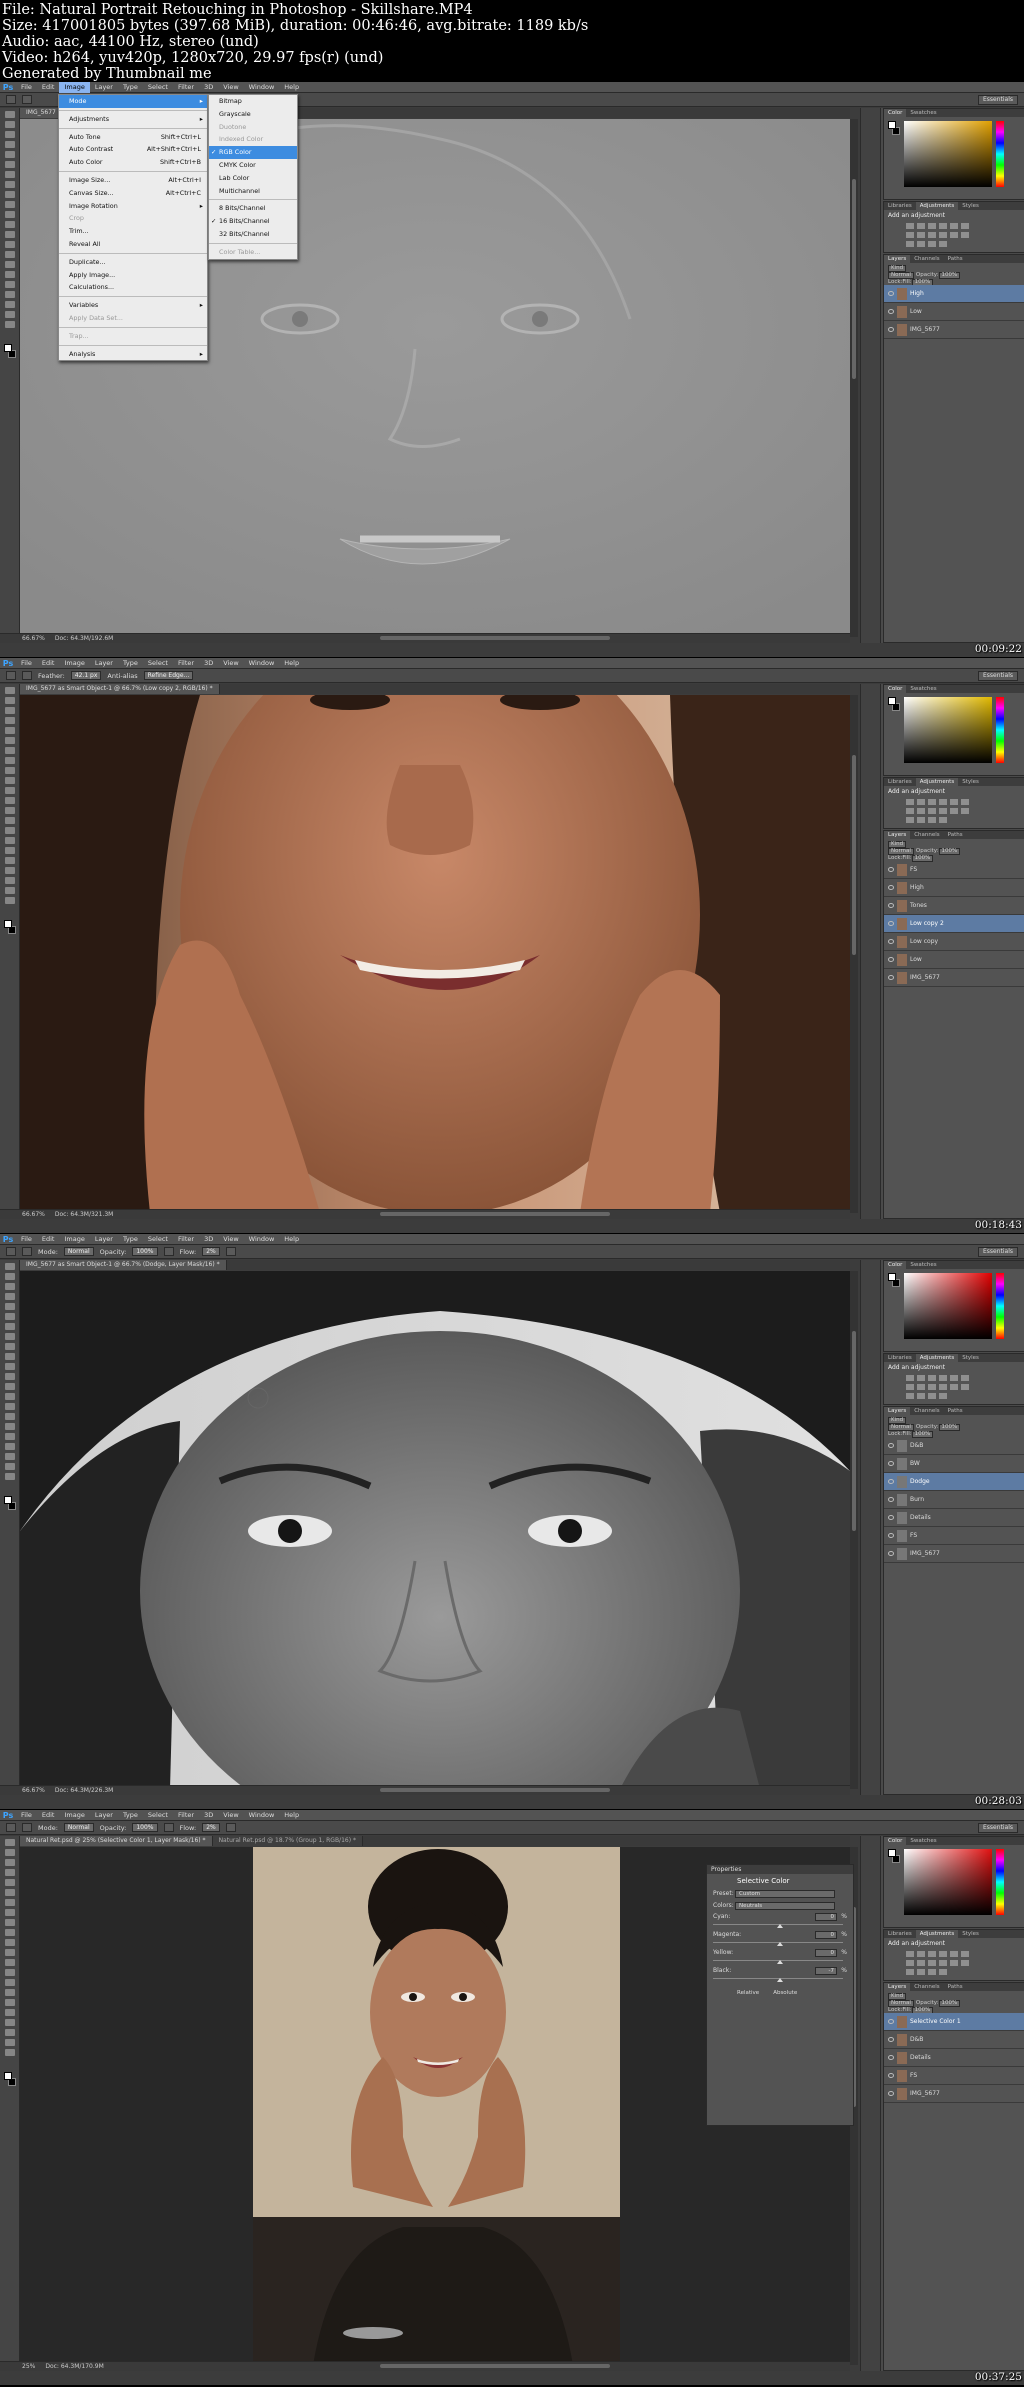 Image resolution: width=1024 pixels, height=2387 pixels. Describe the element at coordinates (897, 835) in the screenshot. I see `tab-layers: Layers` at that location.